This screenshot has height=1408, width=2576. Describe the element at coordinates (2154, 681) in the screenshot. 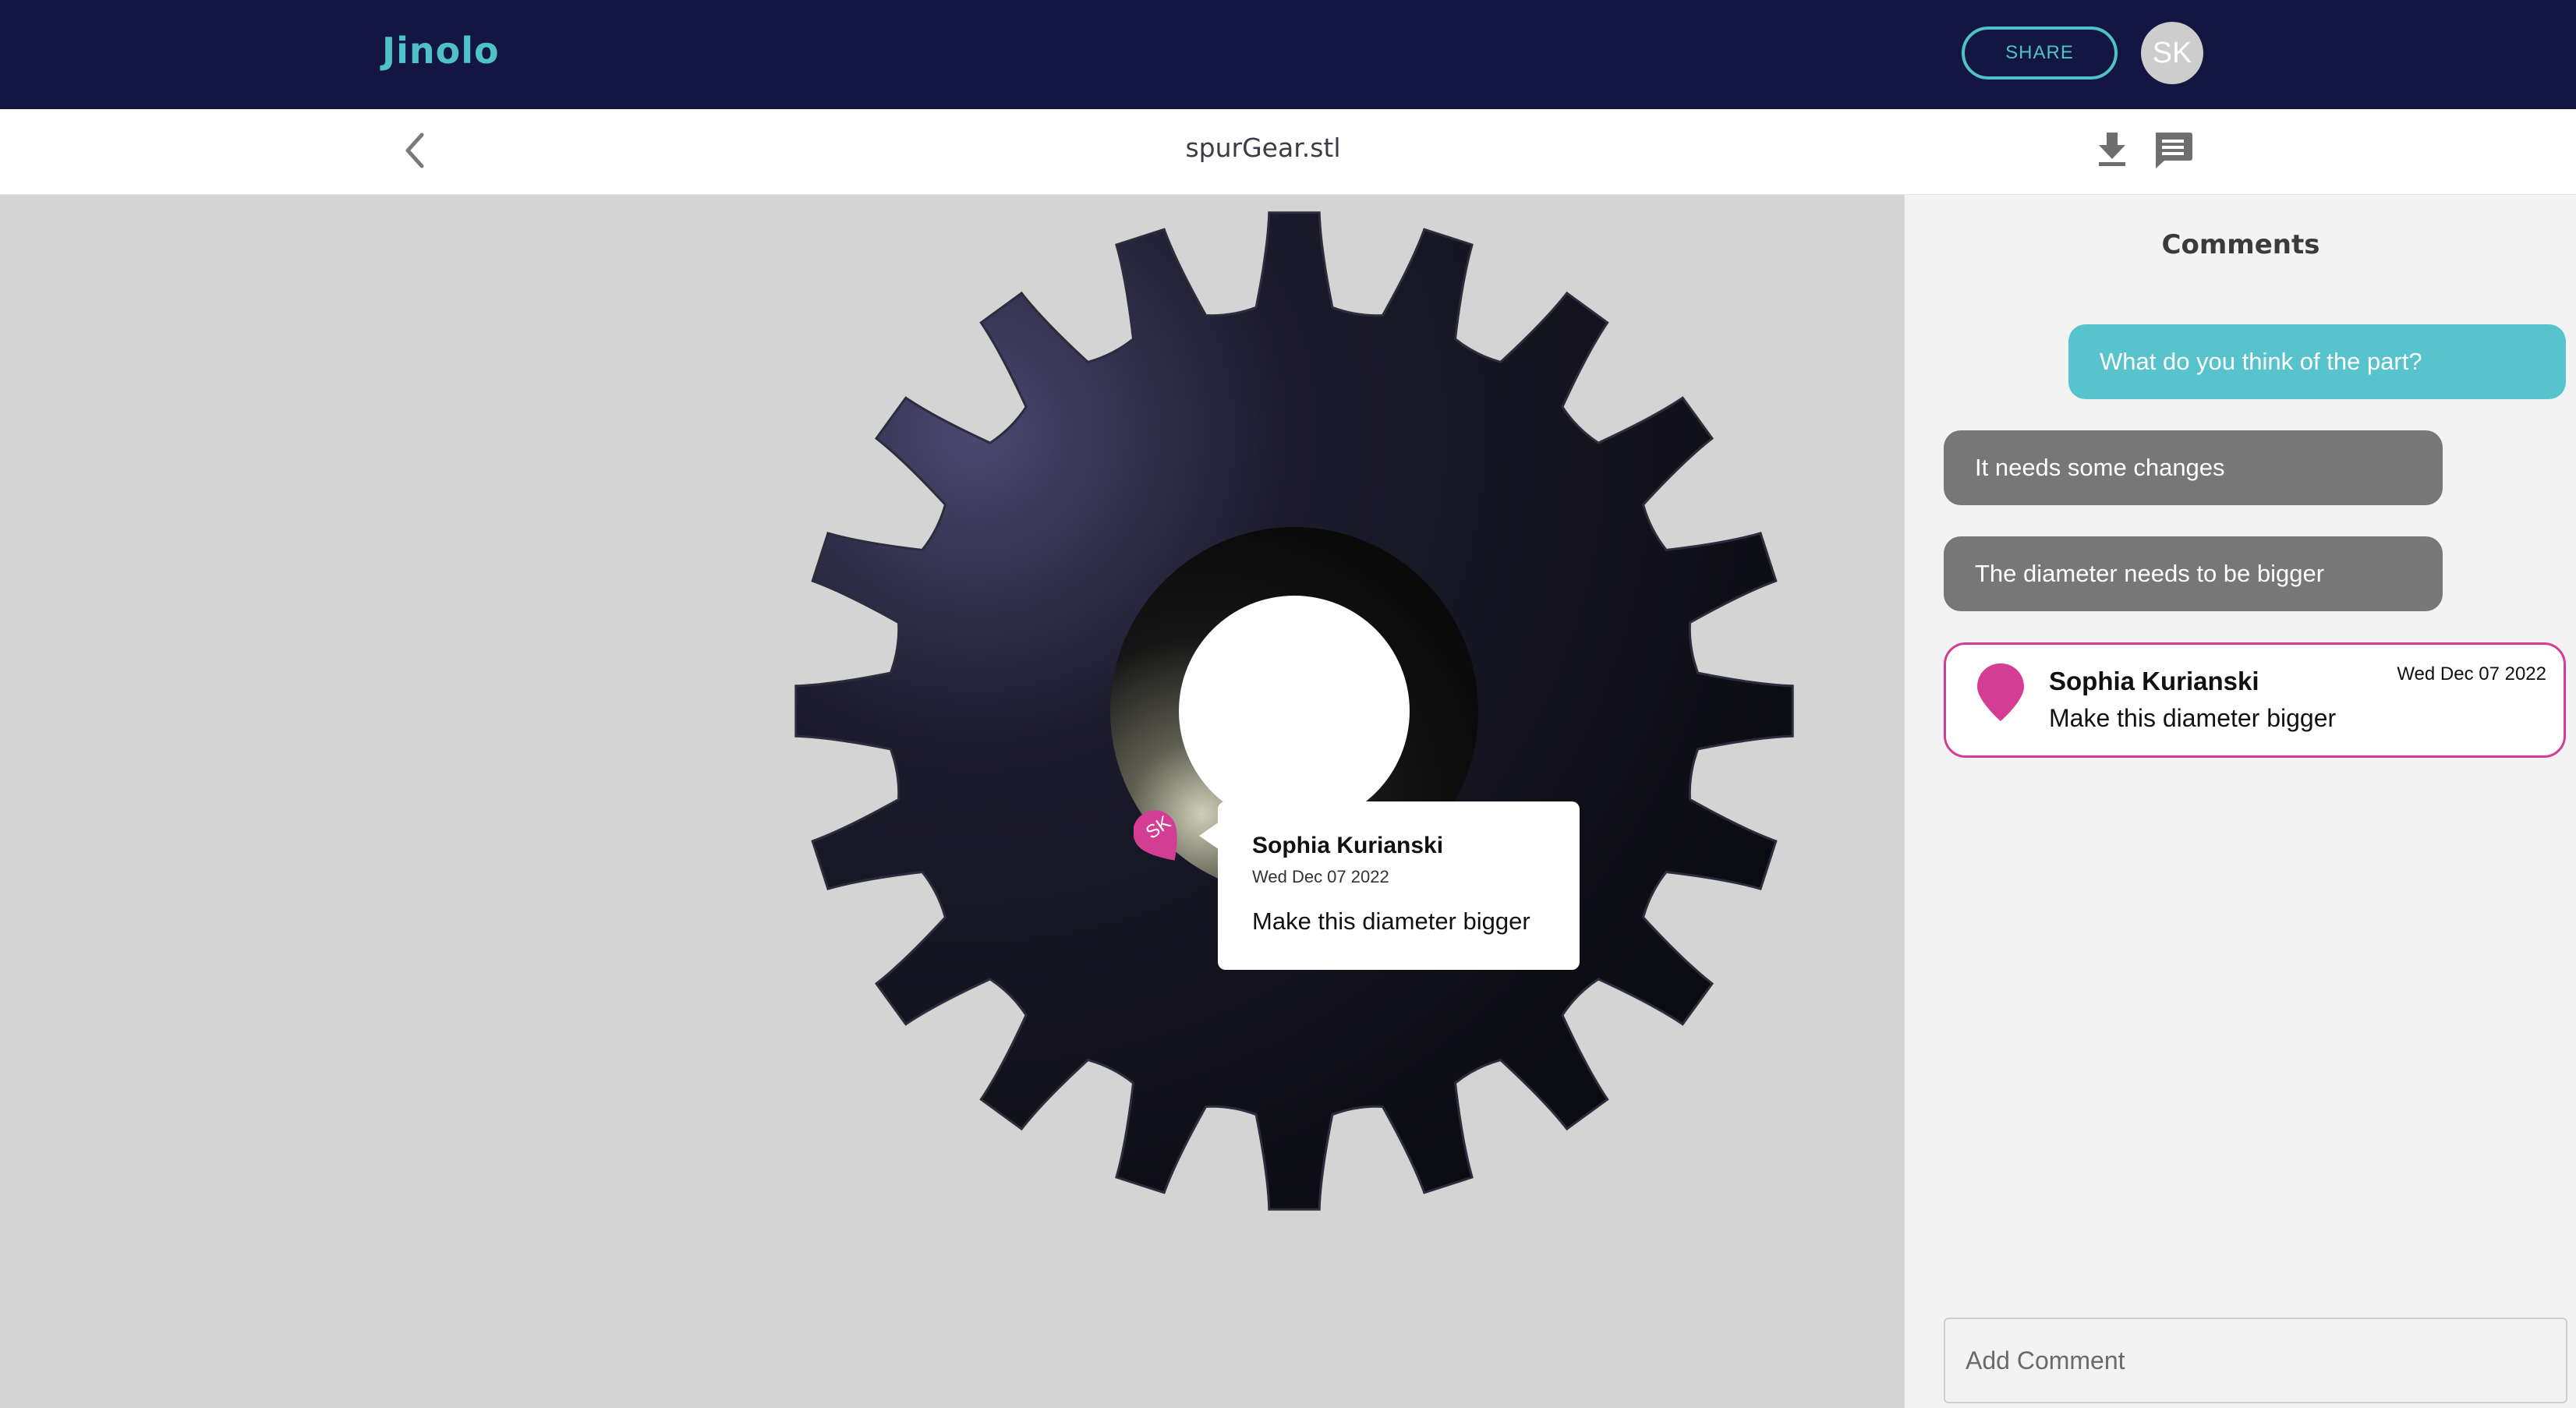

I see `card-author: Sophia Kurianski` at that location.